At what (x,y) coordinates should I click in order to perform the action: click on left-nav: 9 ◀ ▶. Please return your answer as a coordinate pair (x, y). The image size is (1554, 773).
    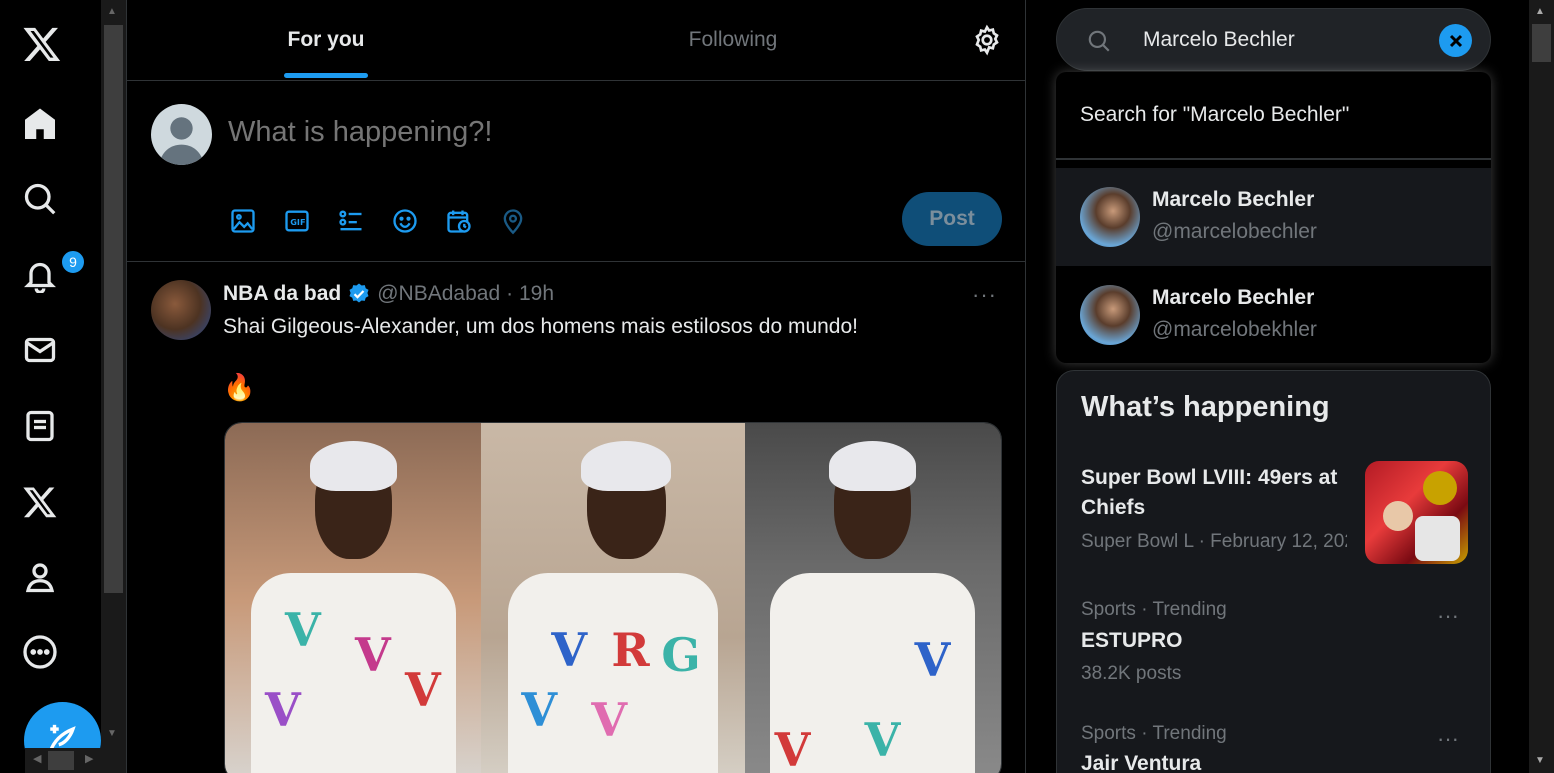
    Looking at the image, I should click on (50, 386).